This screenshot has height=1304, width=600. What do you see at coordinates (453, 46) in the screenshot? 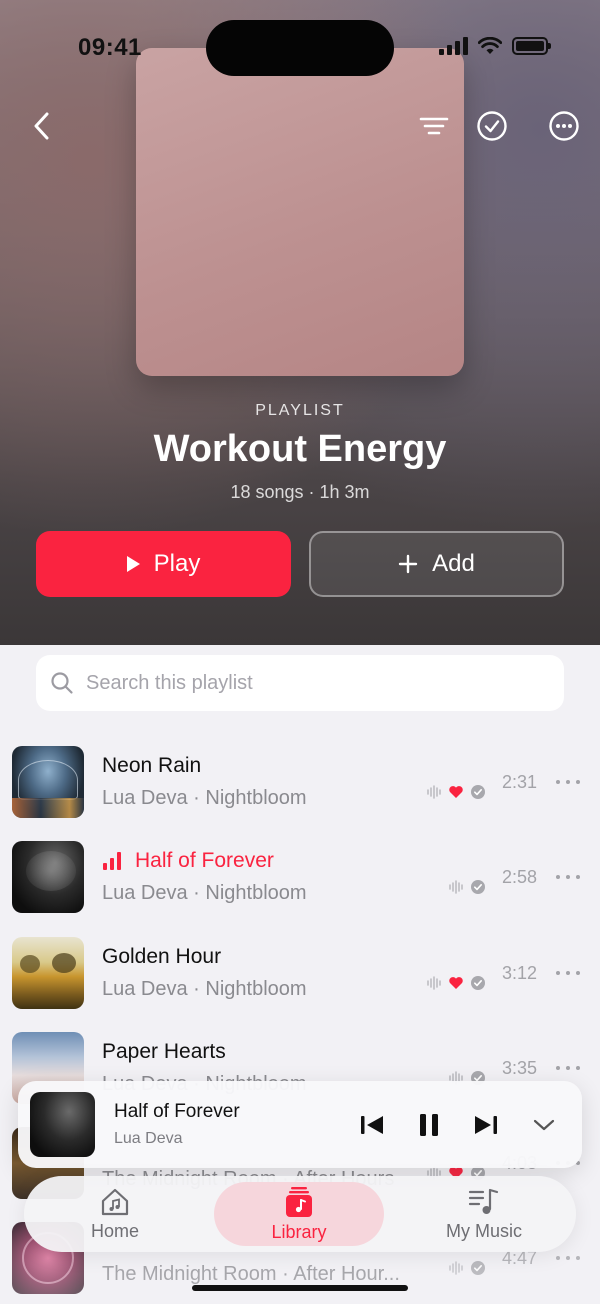
I see `cellular-signal-icon` at bounding box center [453, 46].